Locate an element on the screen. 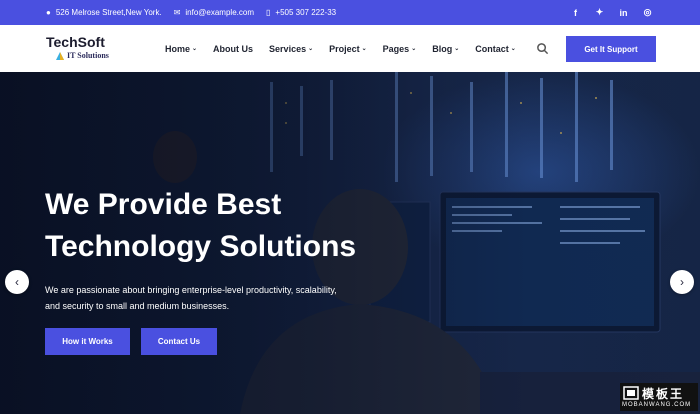 The width and height of the screenshot is (700, 414). watermark-cn: 模板王 is located at coordinates (663, 394).